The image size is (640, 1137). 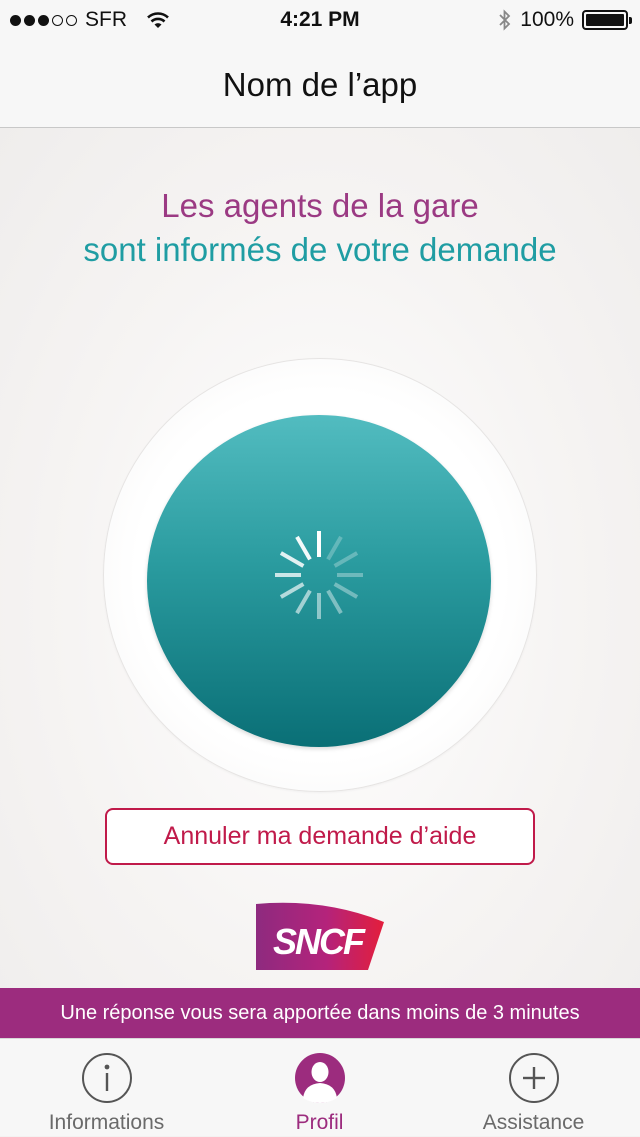 I want to click on headline-line-2: sont informés de votre demande, so click(x=320, y=249).